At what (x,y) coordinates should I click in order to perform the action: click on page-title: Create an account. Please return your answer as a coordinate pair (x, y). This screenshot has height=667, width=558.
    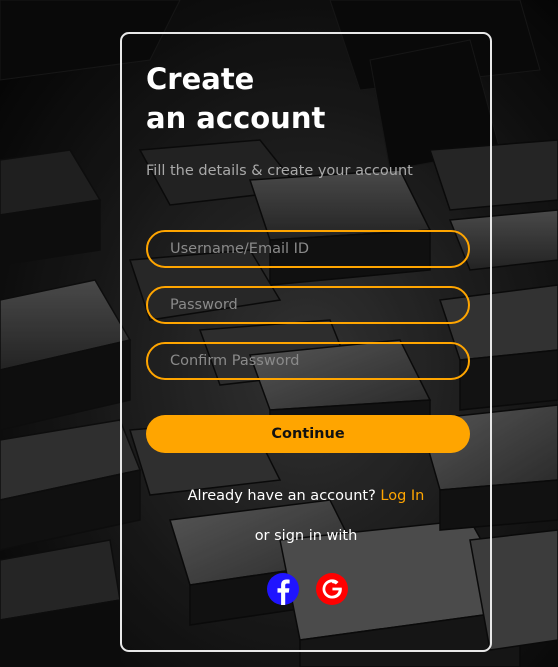
    Looking at the image, I should click on (235, 99).